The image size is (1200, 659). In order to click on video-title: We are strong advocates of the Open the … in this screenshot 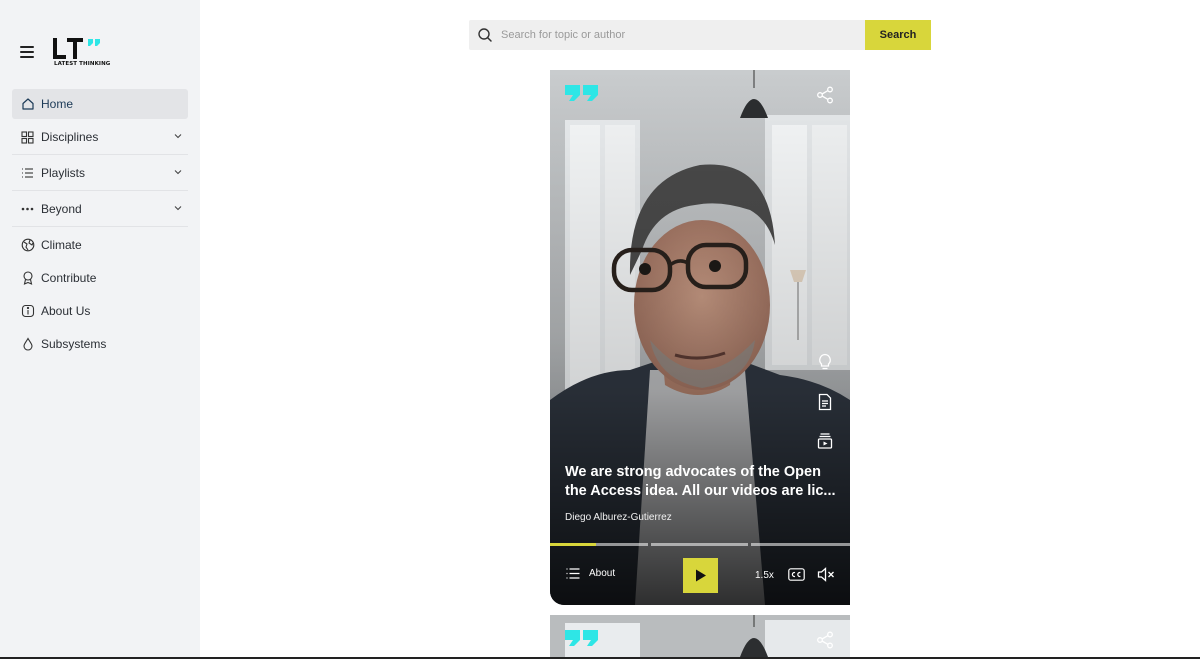, I will do `click(702, 482)`.